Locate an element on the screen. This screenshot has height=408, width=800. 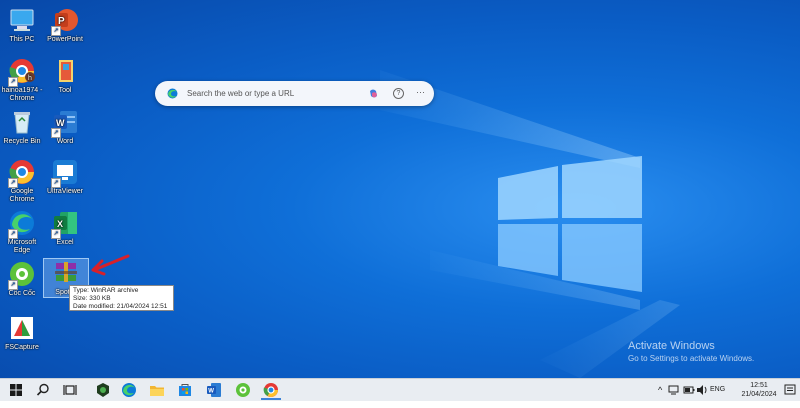
excel-icon: X ↗ is located at coordinates (65, 224).